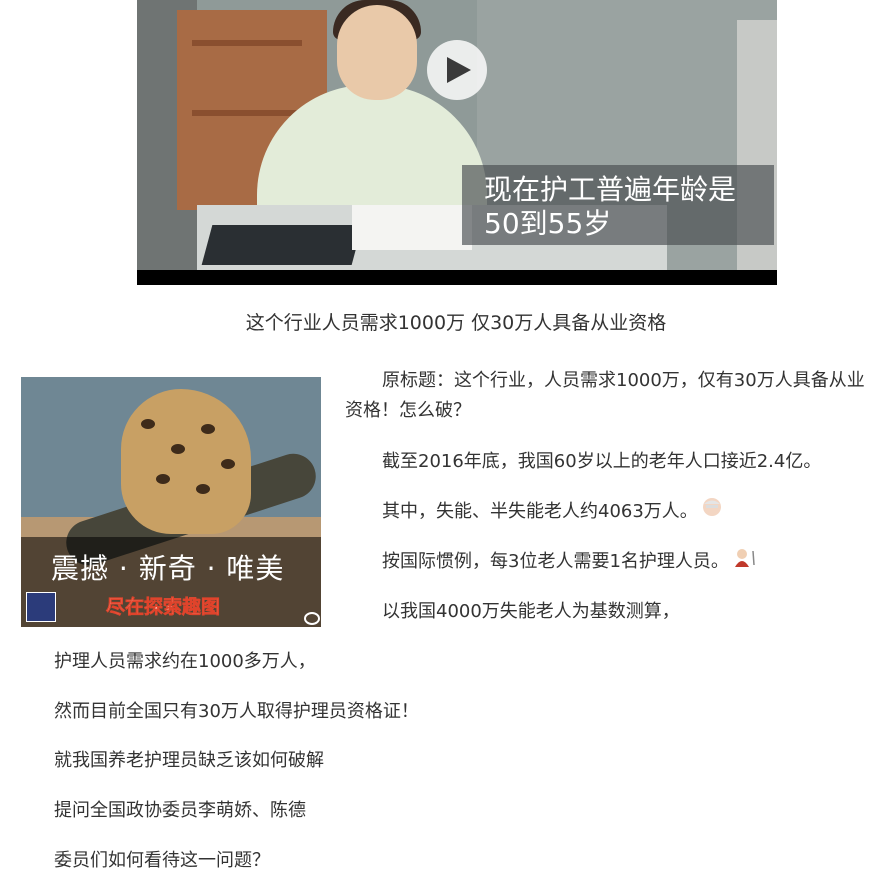  Describe the element at coordinates (162, 860) in the screenshot. I see `paragraph-view: 委员们如何看待这一问题？` at that location.